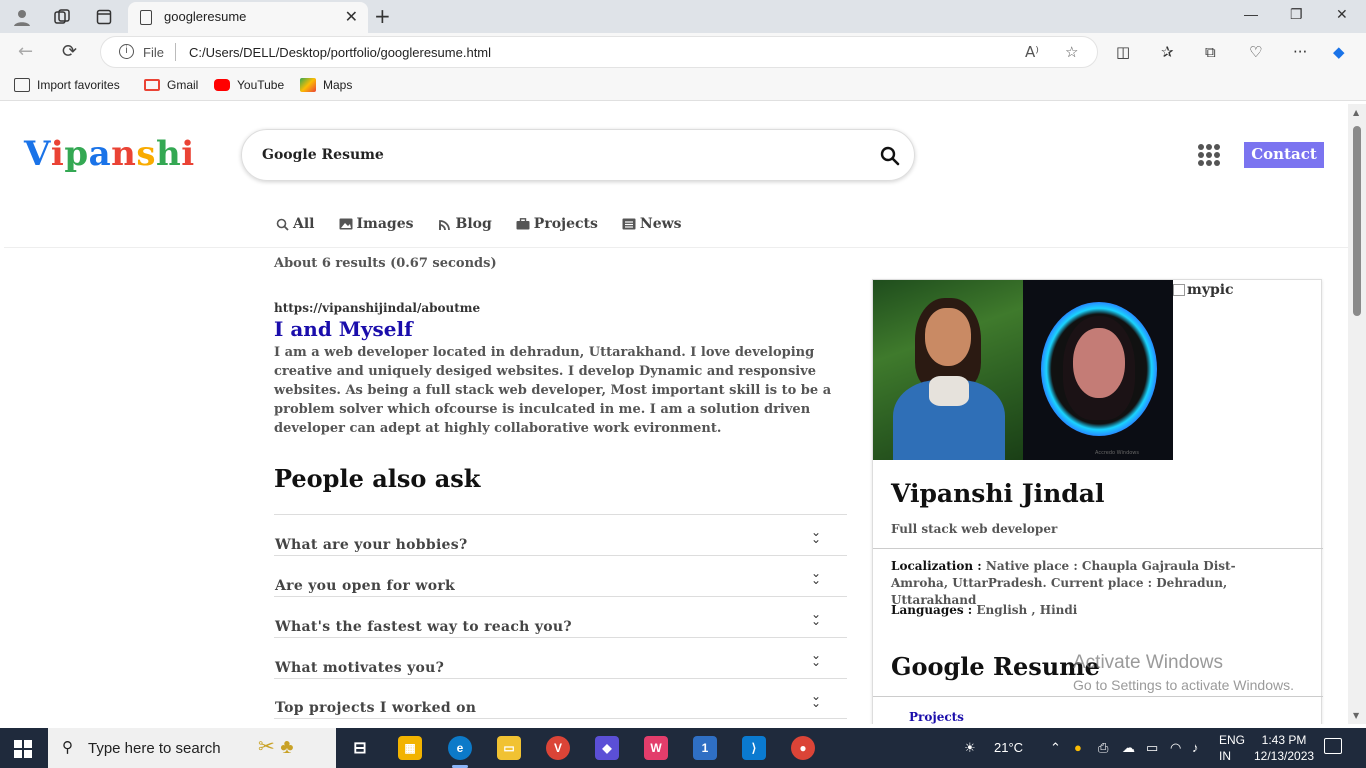  What do you see at coordinates (22, 85) in the screenshot?
I see `import-icon` at bounding box center [22, 85].